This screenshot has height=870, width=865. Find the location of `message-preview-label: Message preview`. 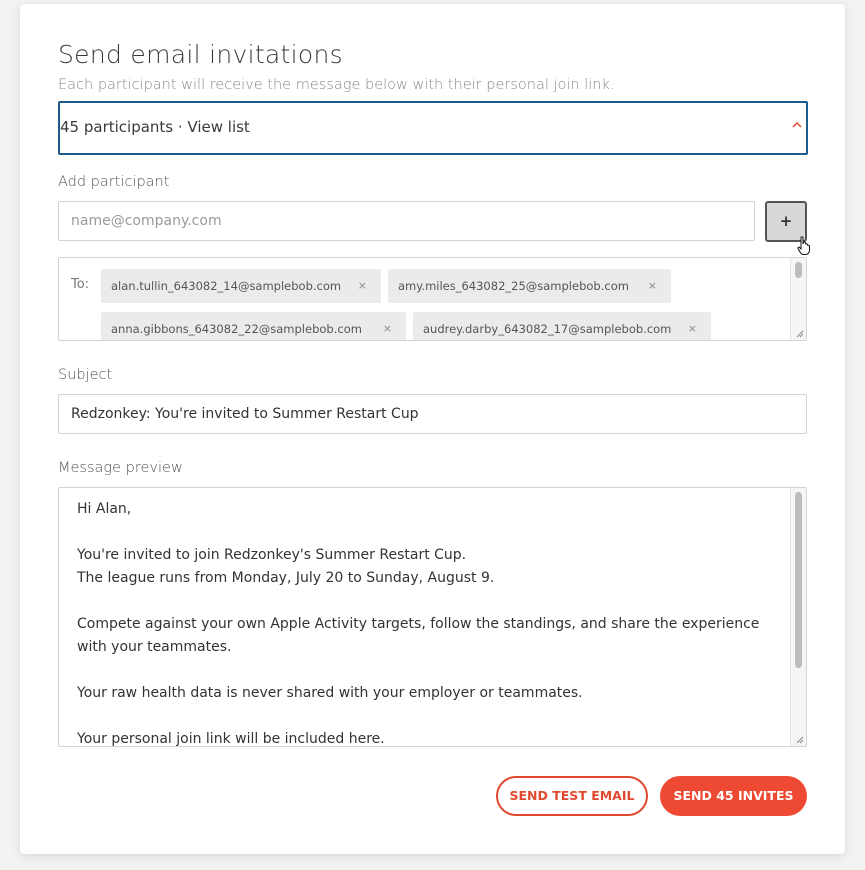

message-preview-label: Message preview is located at coordinates (120, 468).